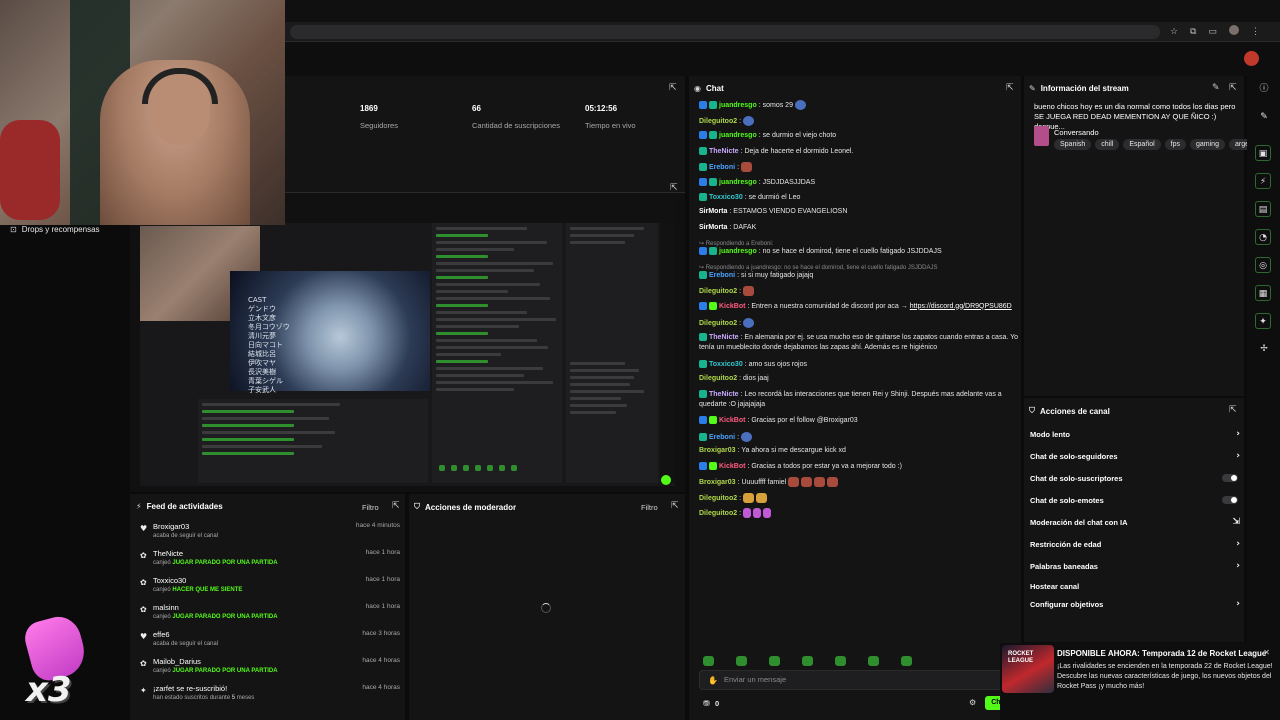  Describe the element at coordinates (1251, 58) in the screenshot. I see `user-avatar` at that location.